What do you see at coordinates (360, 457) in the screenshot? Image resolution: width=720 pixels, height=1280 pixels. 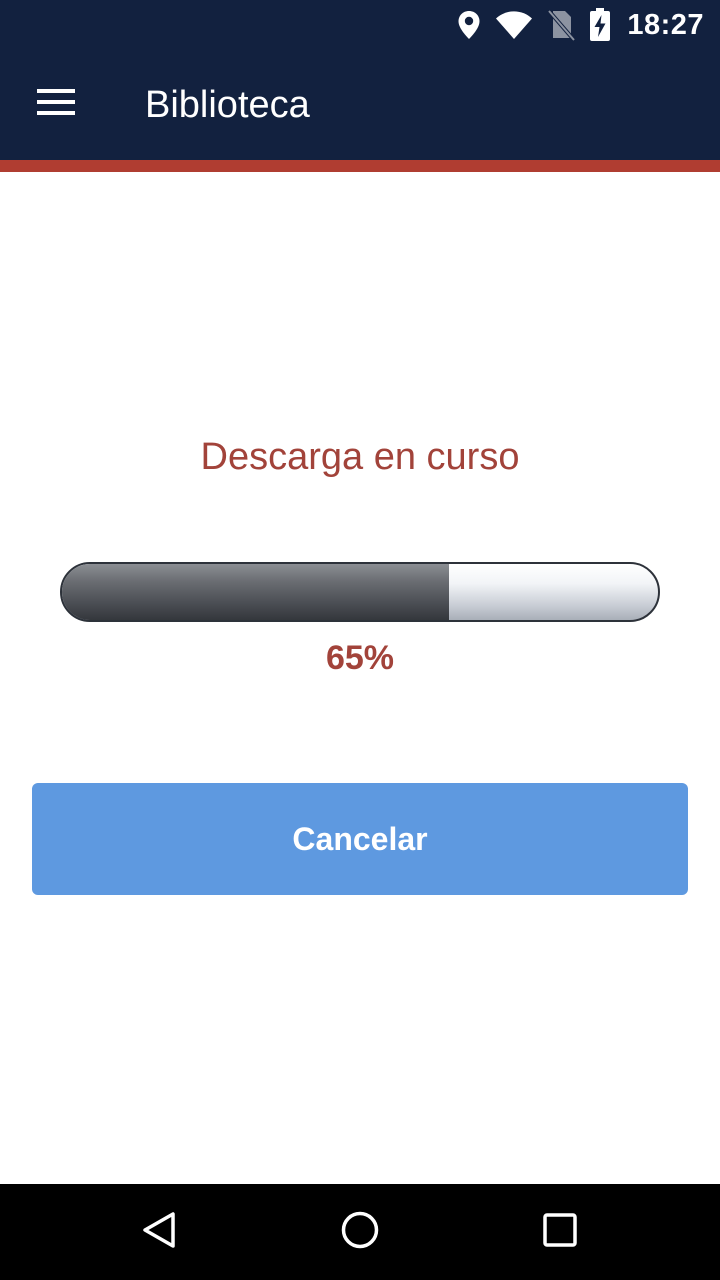 I see `download-heading: Descarga en curso` at bounding box center [360, 457].